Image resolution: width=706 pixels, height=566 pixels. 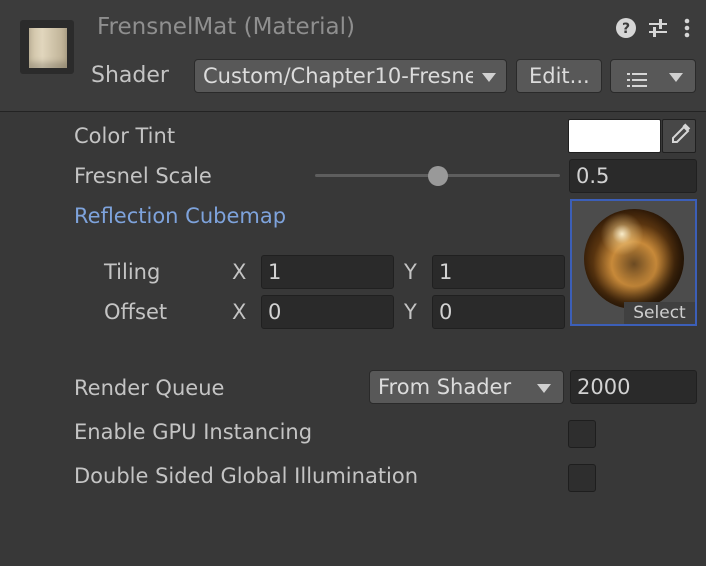 I want to click on shader-label: Shader, so click(x=130, y=75).